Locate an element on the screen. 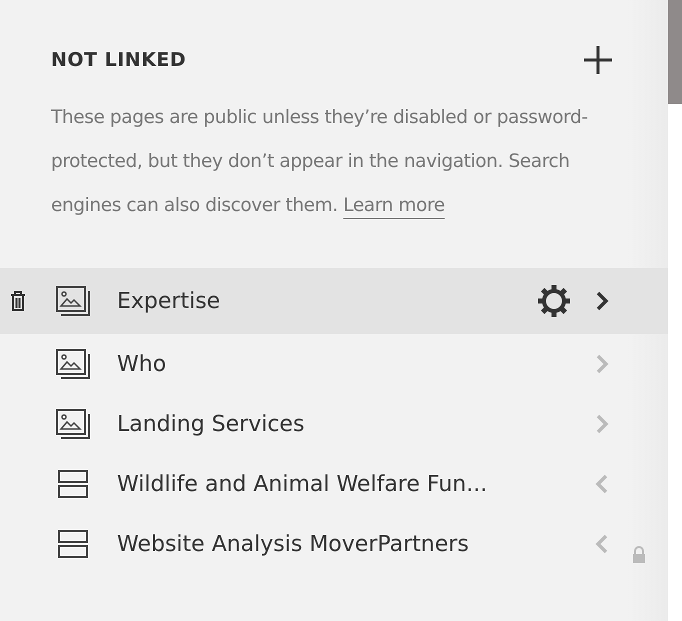 Image resolution: width=682 pixels, height=621 pixels. page-title: Landing Services is located at coordinates (211, 424).